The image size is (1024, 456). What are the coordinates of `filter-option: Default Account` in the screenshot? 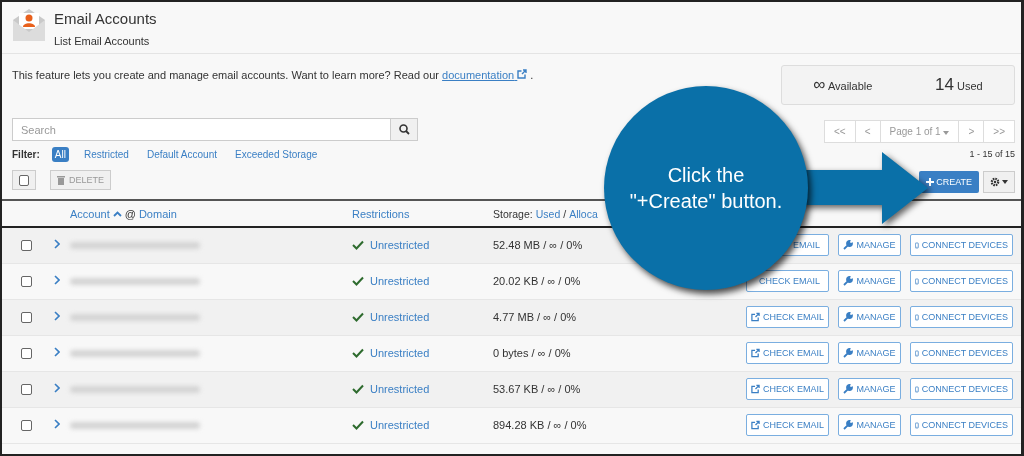 It's located at (181, 154).